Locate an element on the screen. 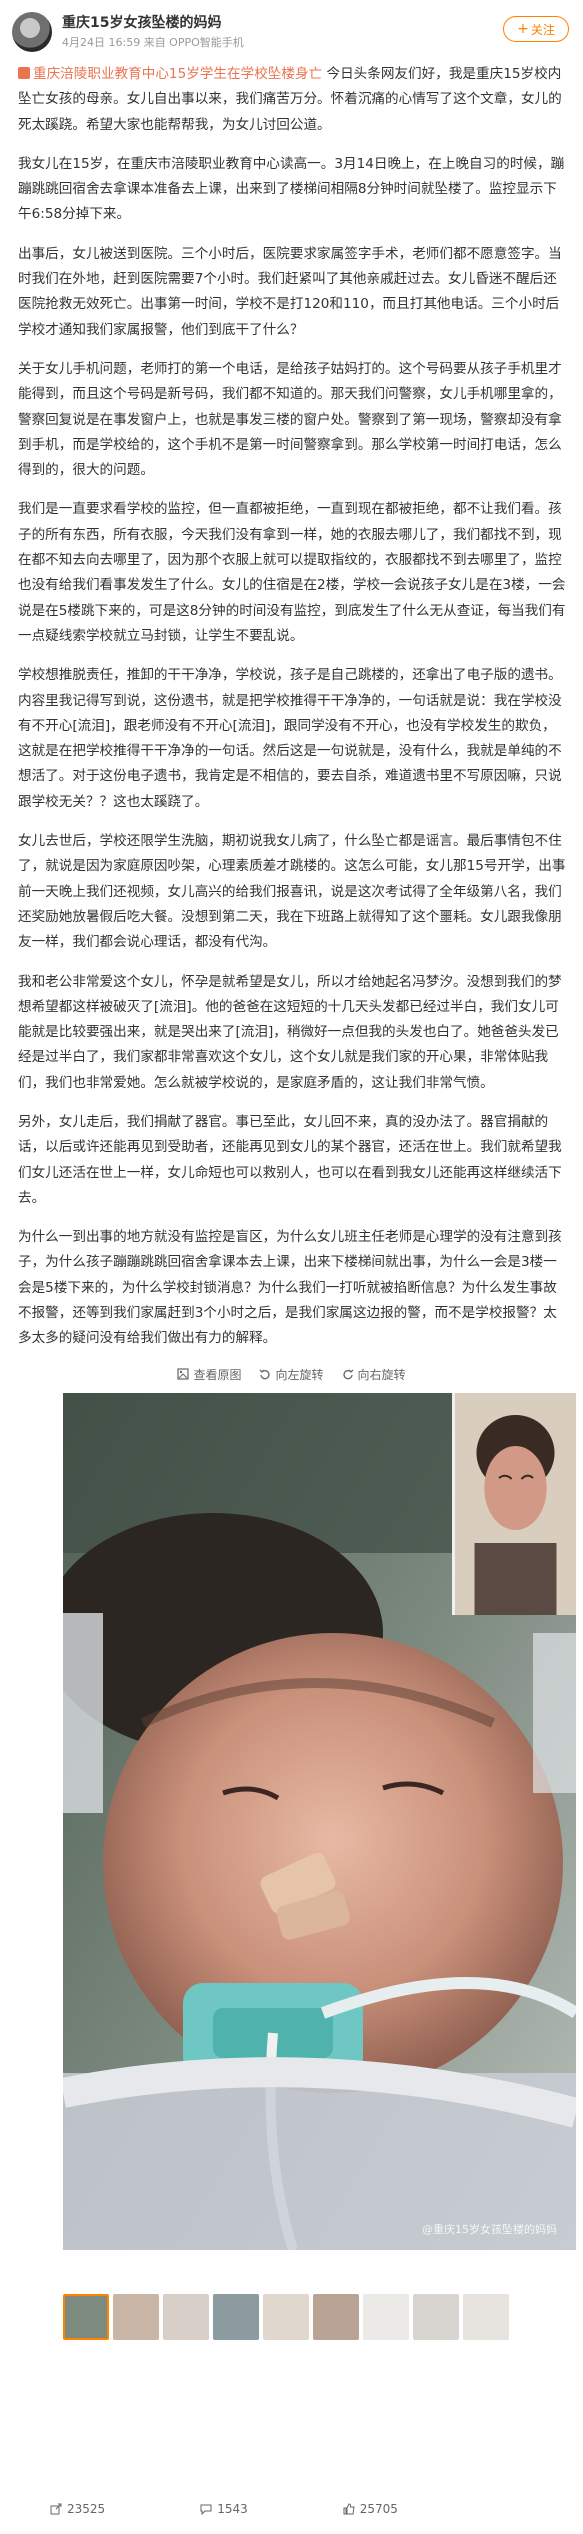  author-name: 重庆15岁女孩坠楼的妈妈 is located at coordinates (141, 22).